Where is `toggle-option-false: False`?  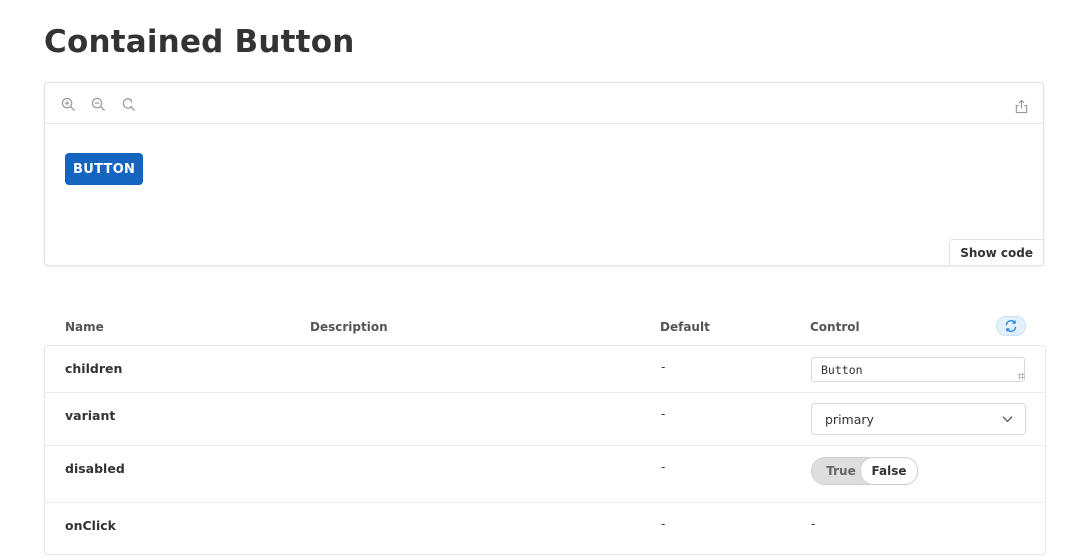
toggle-option-false: False is located at coordinates (889, 471).